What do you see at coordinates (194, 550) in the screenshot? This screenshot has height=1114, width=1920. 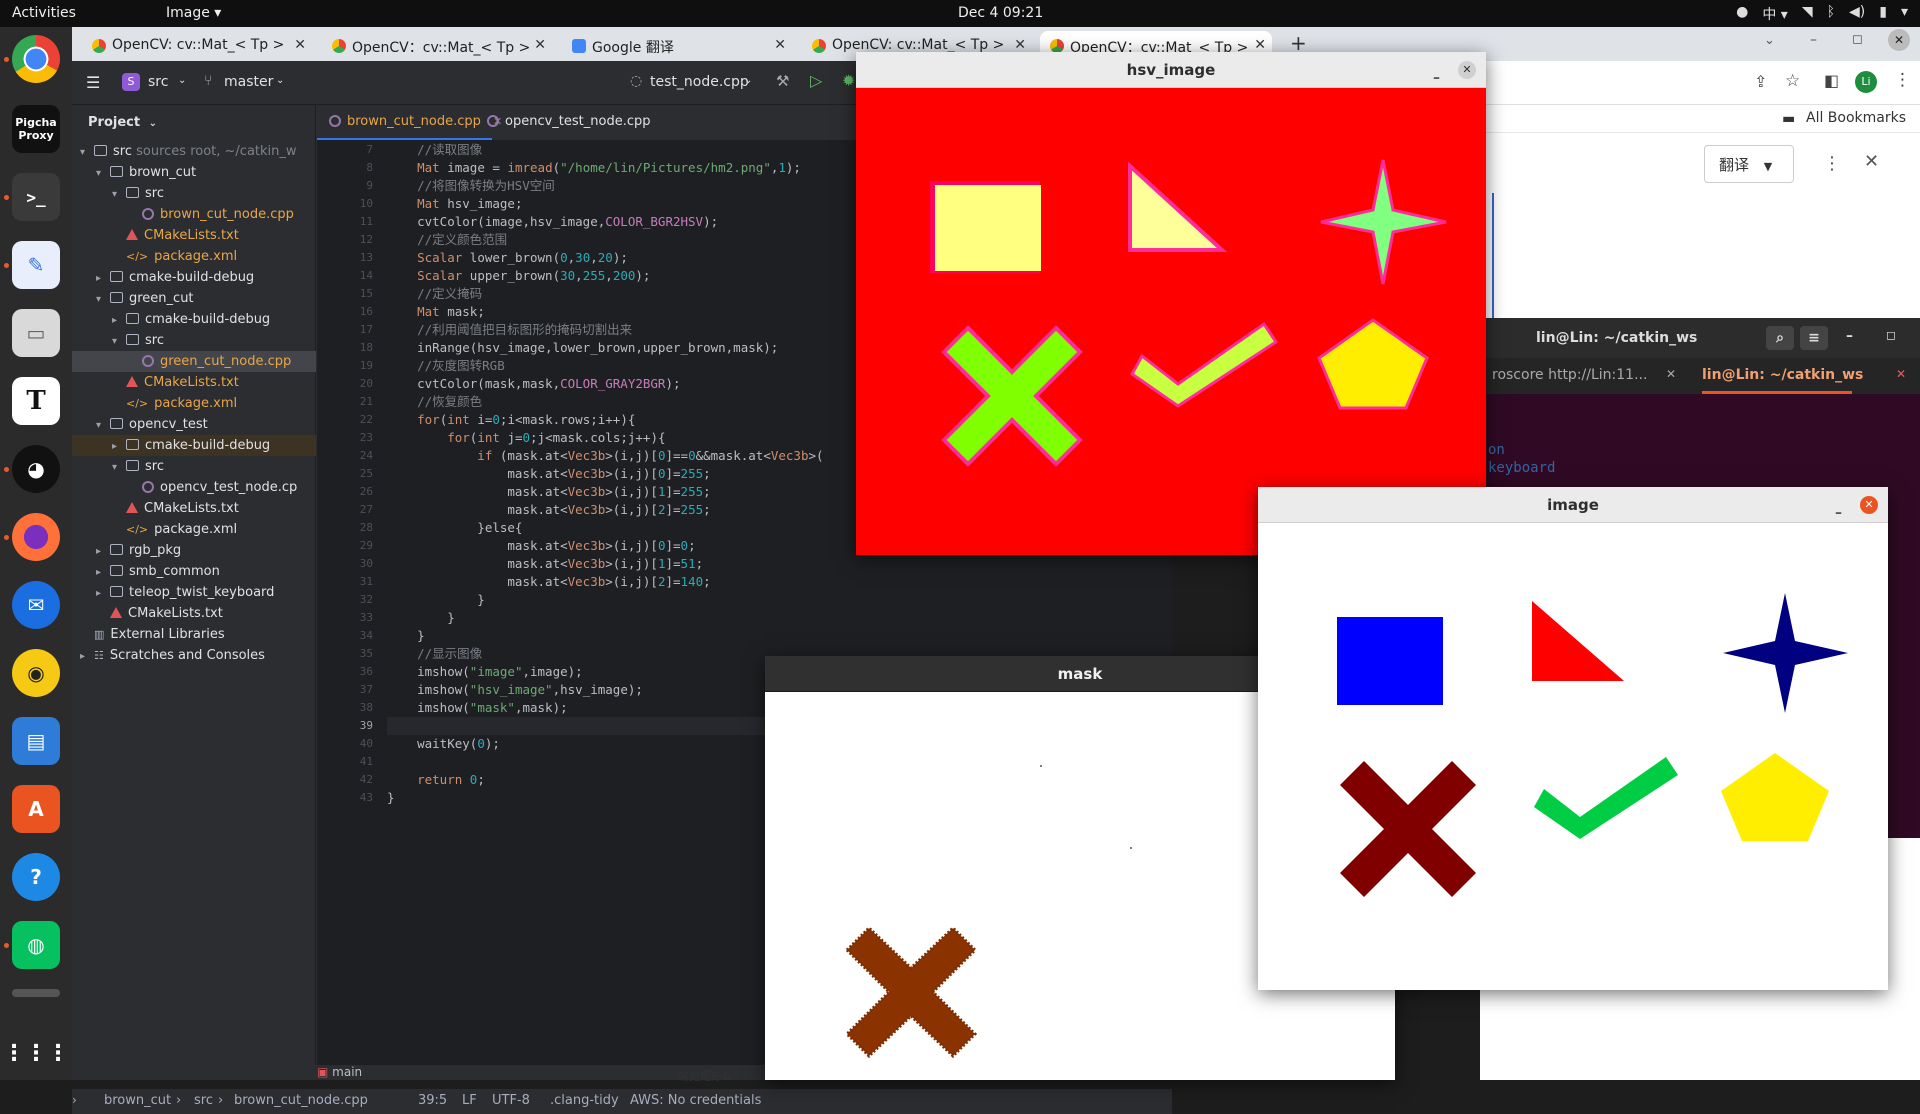 I see `tree-item: ▸ rgb_pkg` at bounding box center [194, 550].